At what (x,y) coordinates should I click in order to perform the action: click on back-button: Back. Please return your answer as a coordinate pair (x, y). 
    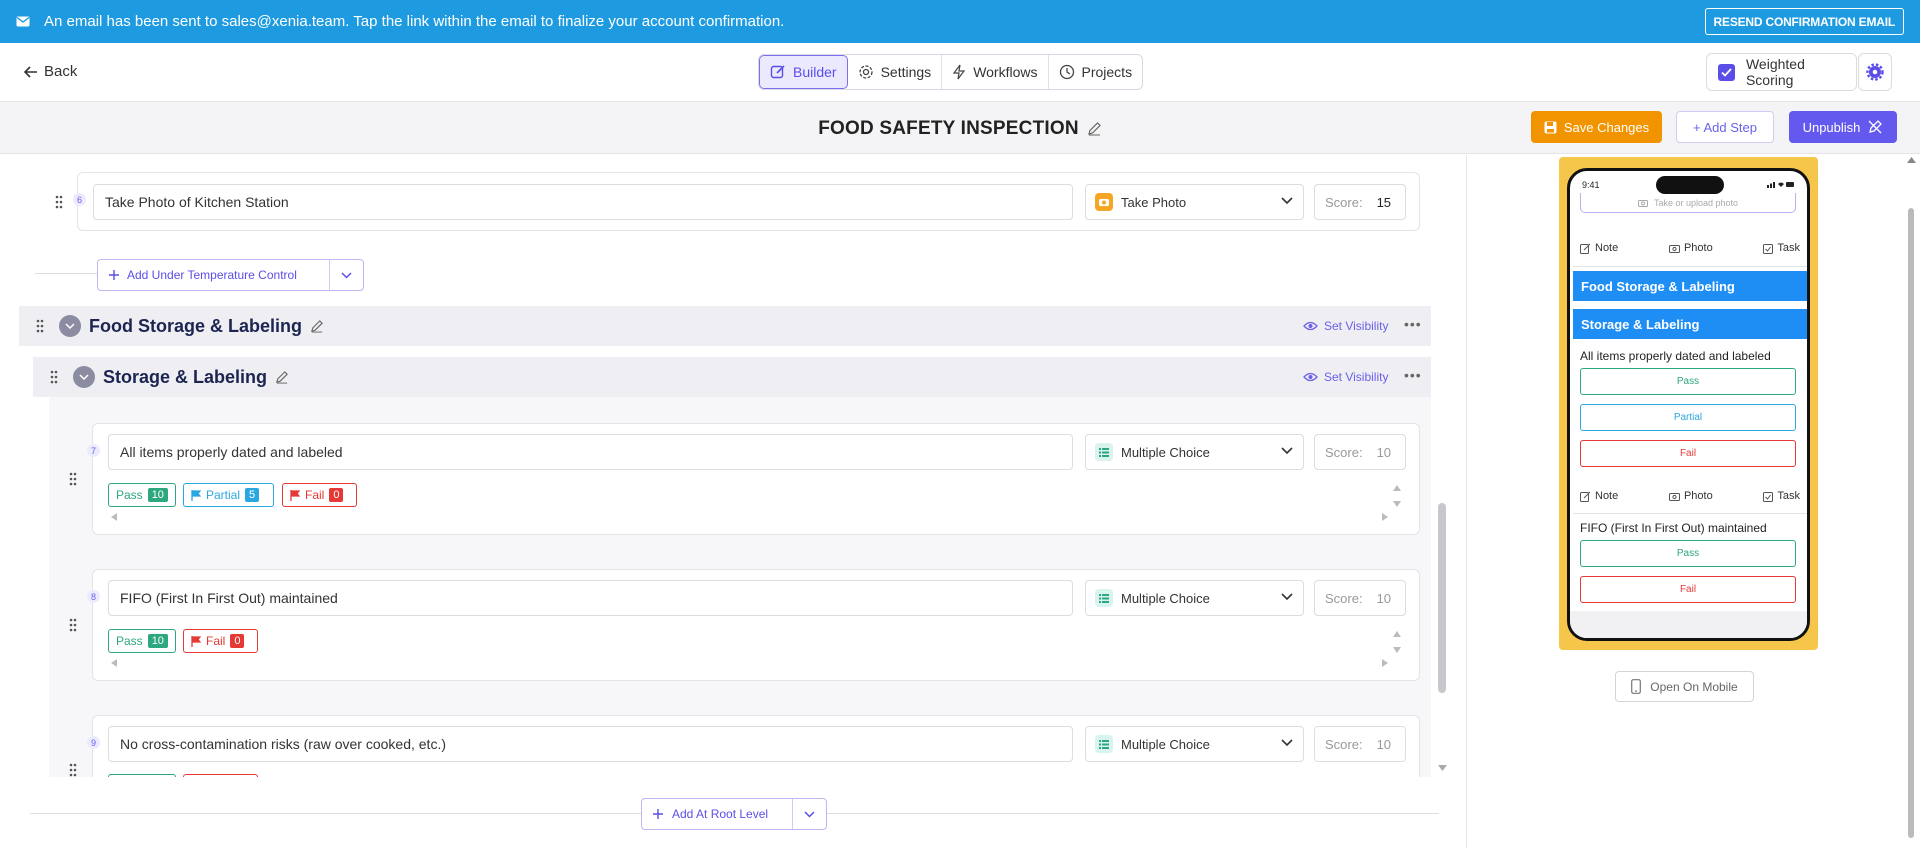
    Looking at the image, I should click on (50, 71).